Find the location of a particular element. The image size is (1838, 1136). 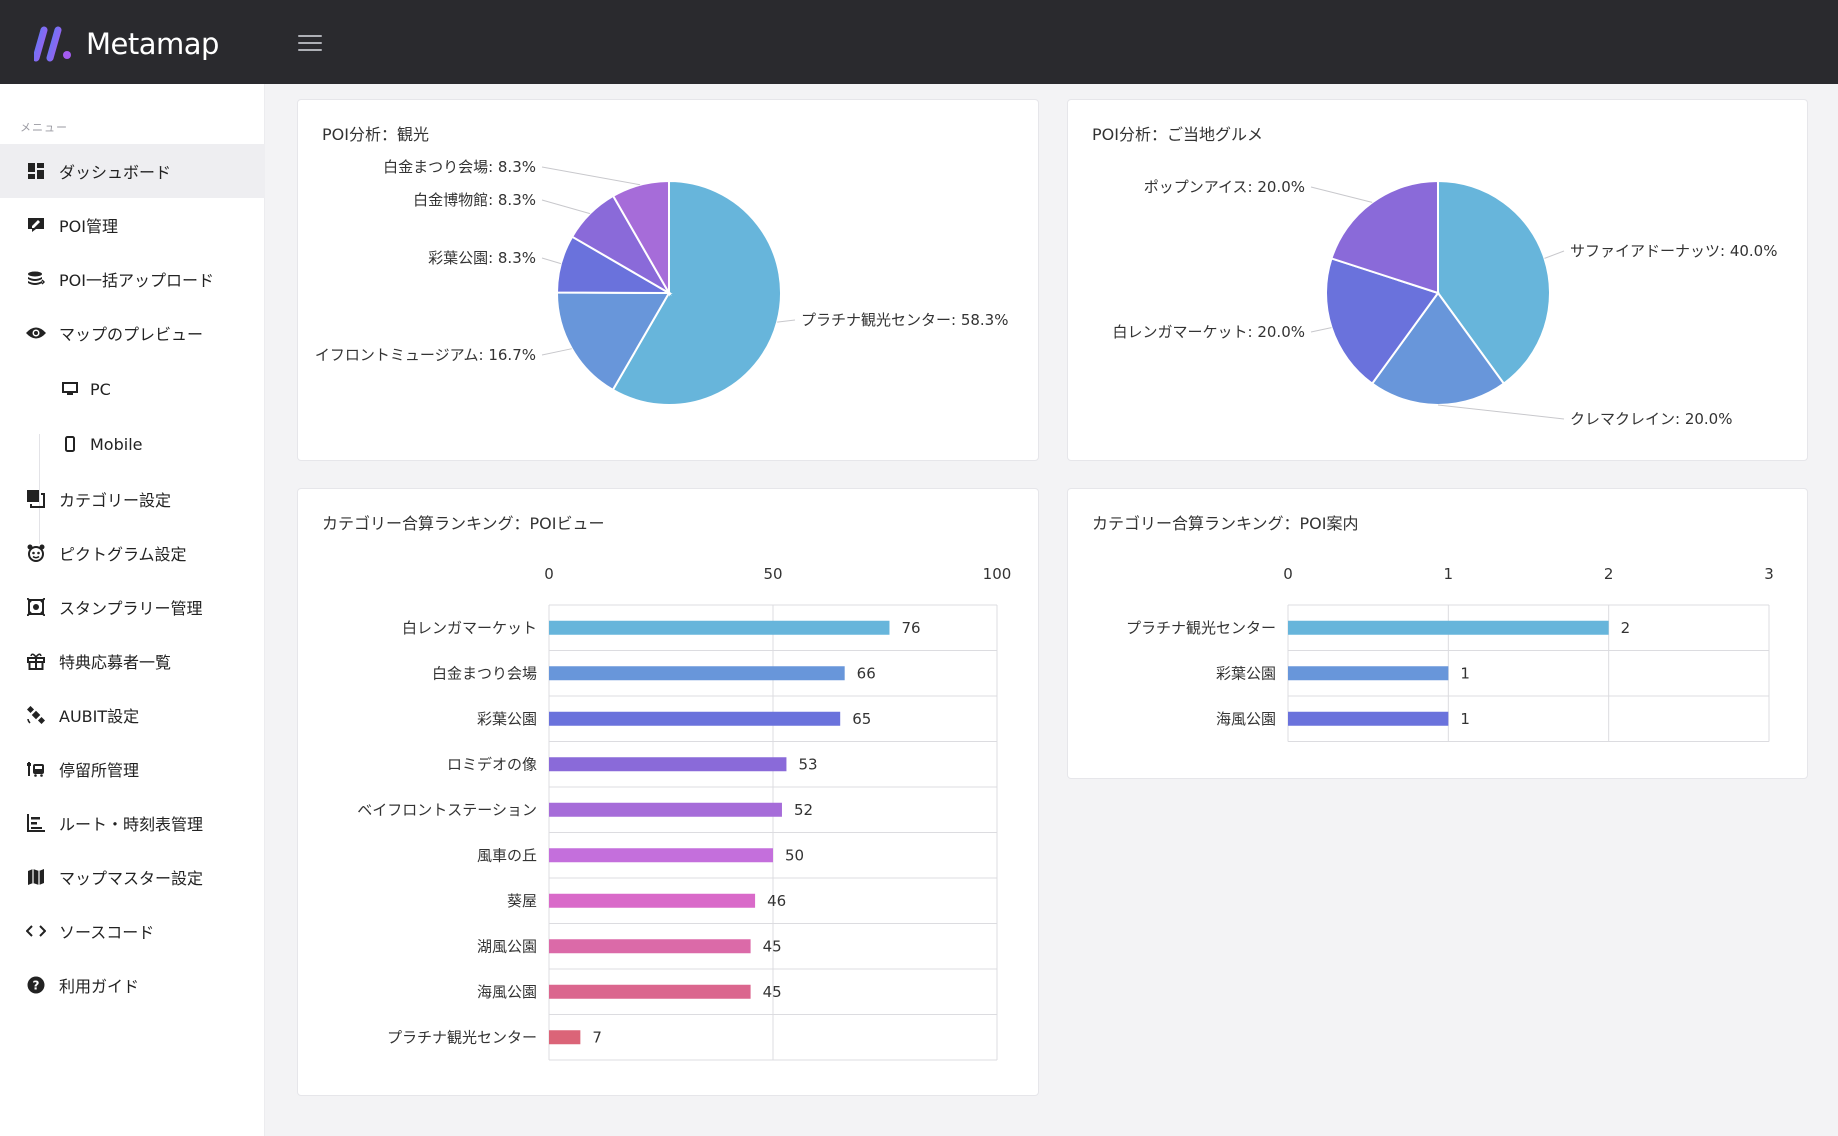

help-icon: ? is located at coordinates (36, 985).